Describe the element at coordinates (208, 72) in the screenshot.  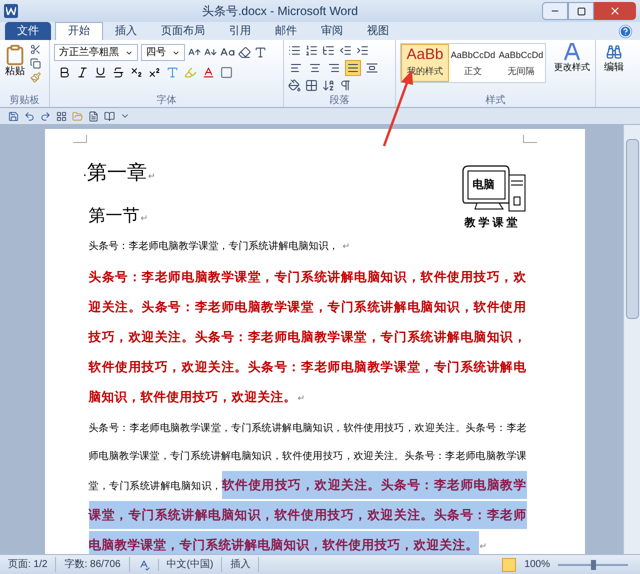
I see `font-color-icon` at that location.